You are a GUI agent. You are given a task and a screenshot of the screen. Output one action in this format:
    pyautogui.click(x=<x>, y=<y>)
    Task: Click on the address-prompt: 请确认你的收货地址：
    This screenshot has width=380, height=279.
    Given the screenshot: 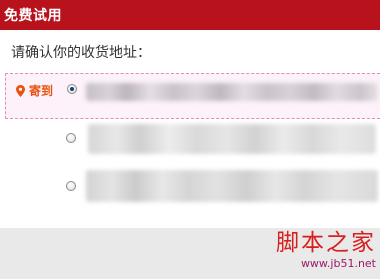 What is the action you would take?
    pyautogui.click(x=81, y=53)
    